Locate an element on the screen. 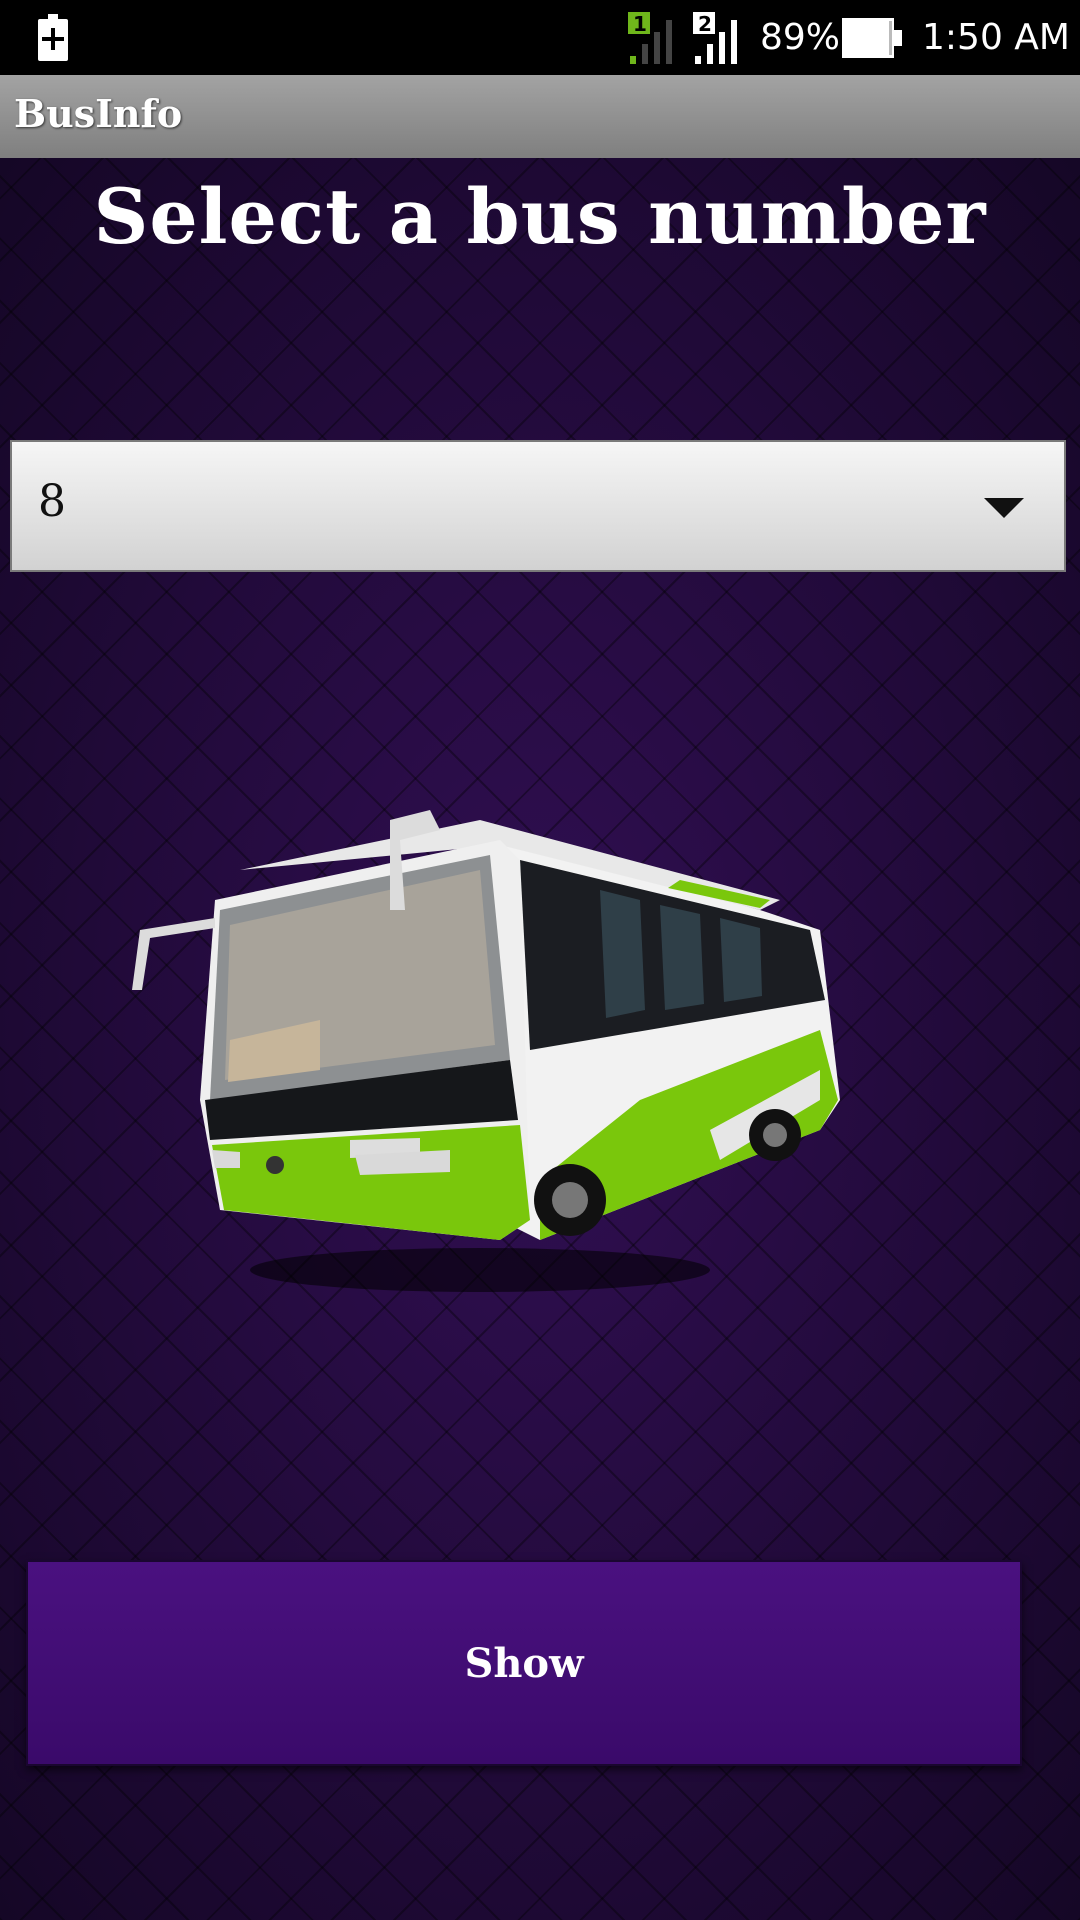  battery-percent: 89% is located at coordinates (800, 37).